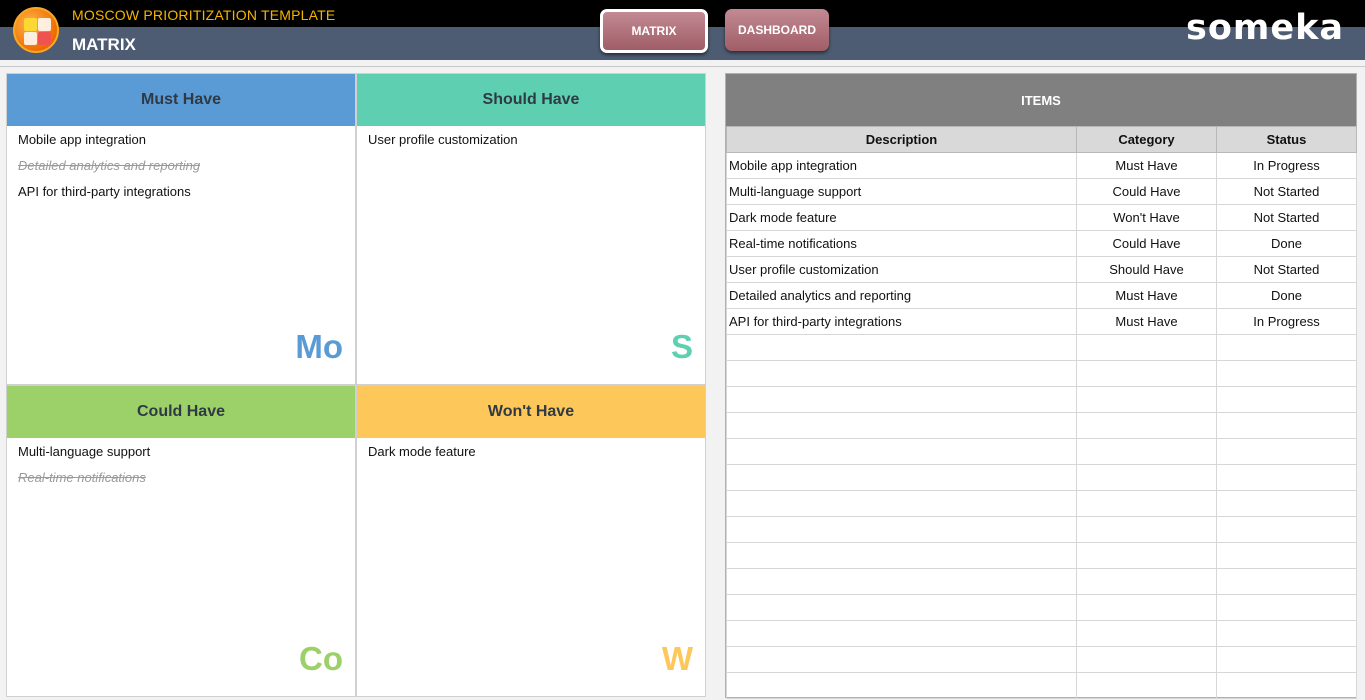  I want to click on table-cell: Won't Have, so click(1146, 217).